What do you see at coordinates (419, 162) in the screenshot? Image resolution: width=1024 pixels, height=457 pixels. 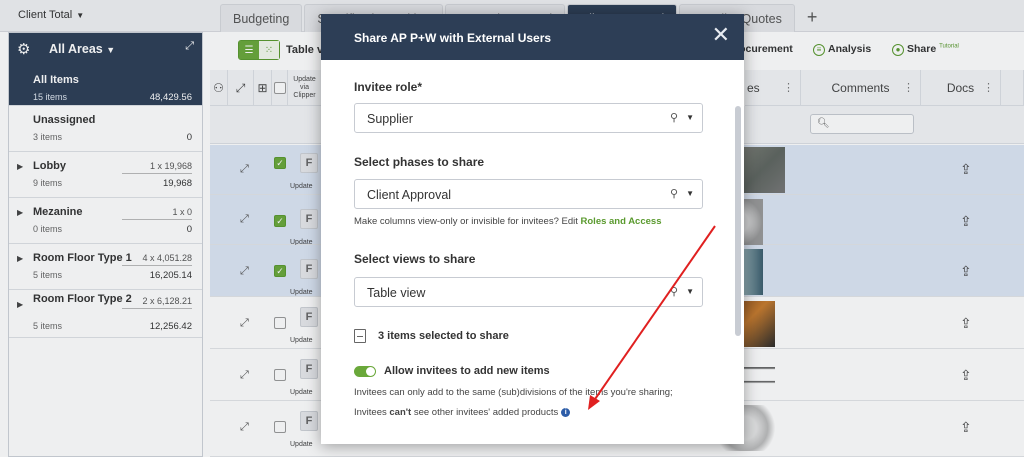 I see `phases-label: Select phases to share` at bounding box center [419, 162].